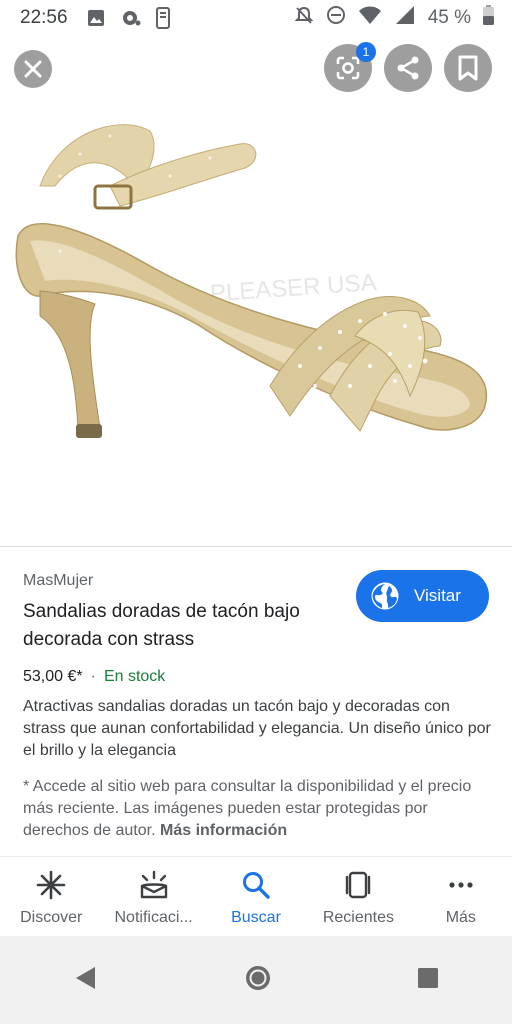 This screenshot has width=512, height=1024. I want to click on share-button, so click(408, 68).